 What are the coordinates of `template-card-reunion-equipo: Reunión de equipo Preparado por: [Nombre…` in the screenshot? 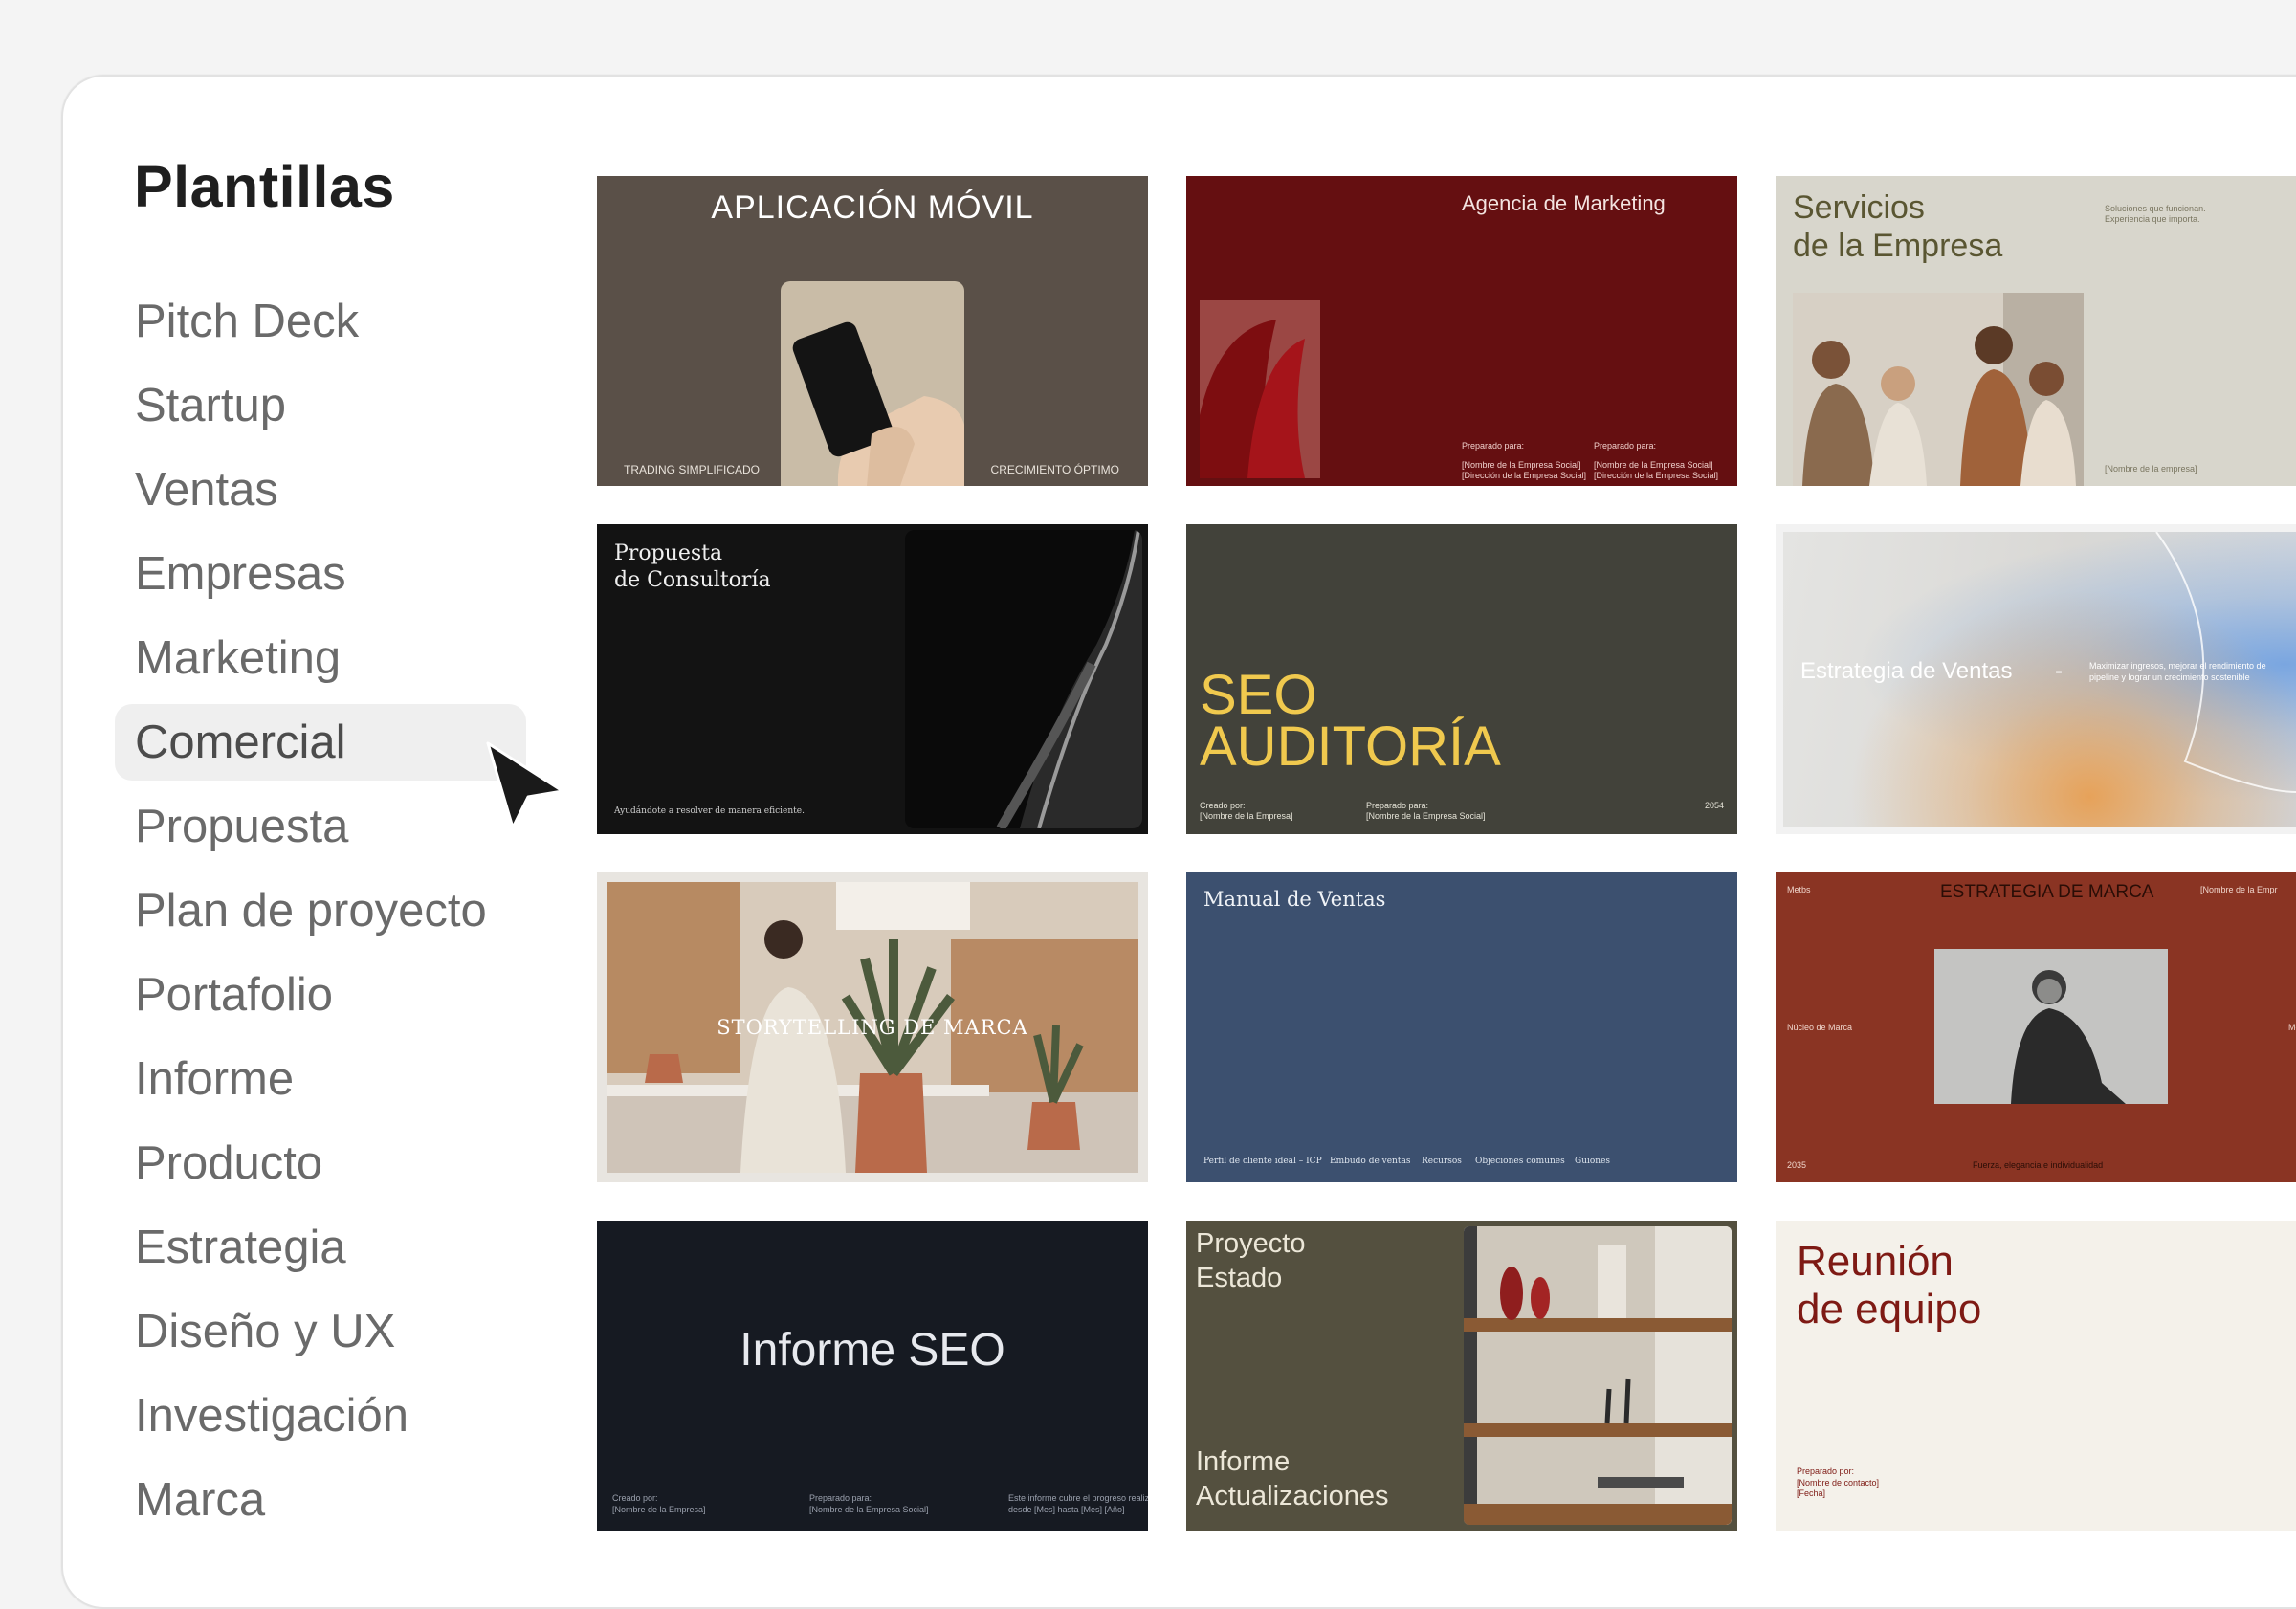 It's located at (2036, 1376).